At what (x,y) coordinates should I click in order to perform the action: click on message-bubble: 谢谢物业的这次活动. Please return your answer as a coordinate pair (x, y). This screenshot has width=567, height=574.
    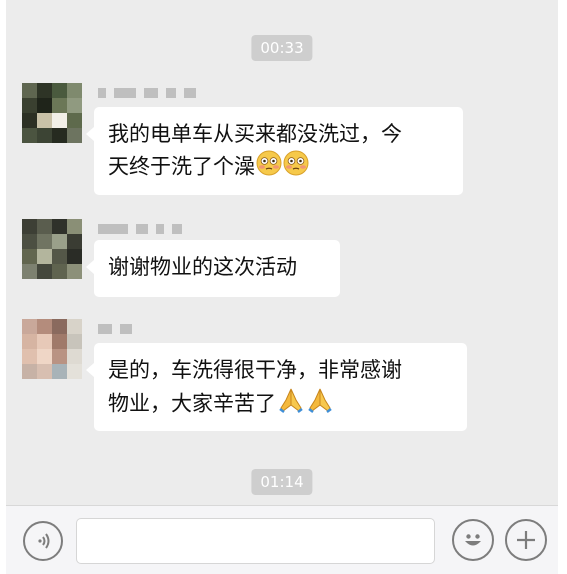
    Looking at the image, I should click on (213, 268).